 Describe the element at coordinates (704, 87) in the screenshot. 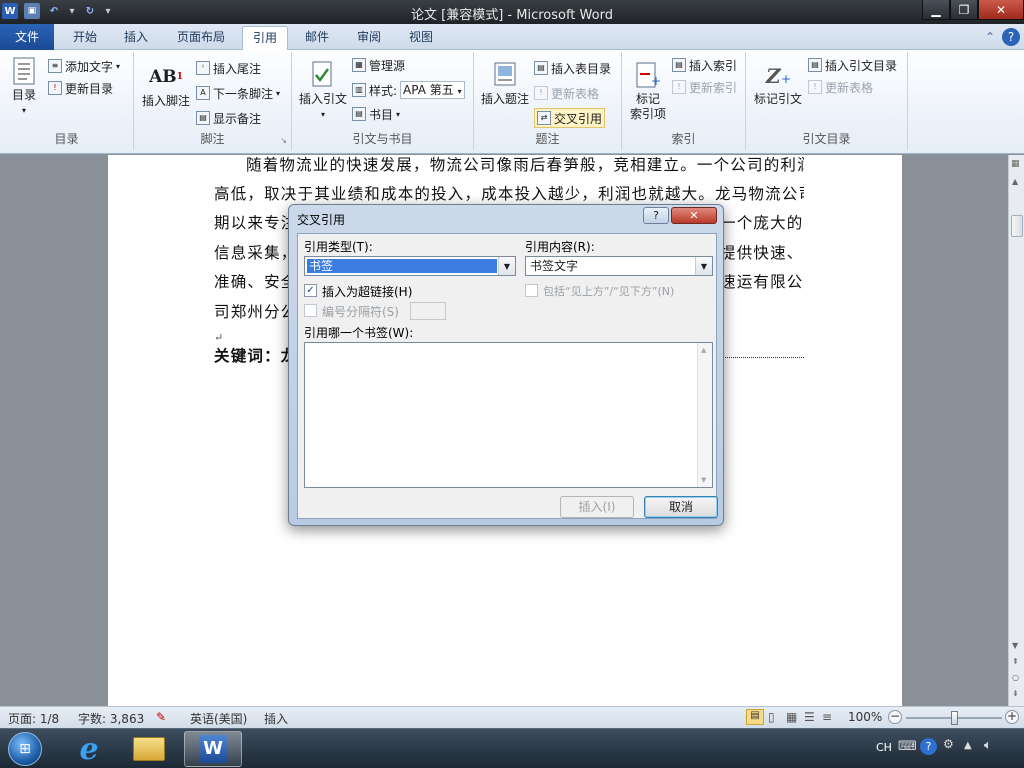

I see `update-index-button: ! 更新索引` at that location.